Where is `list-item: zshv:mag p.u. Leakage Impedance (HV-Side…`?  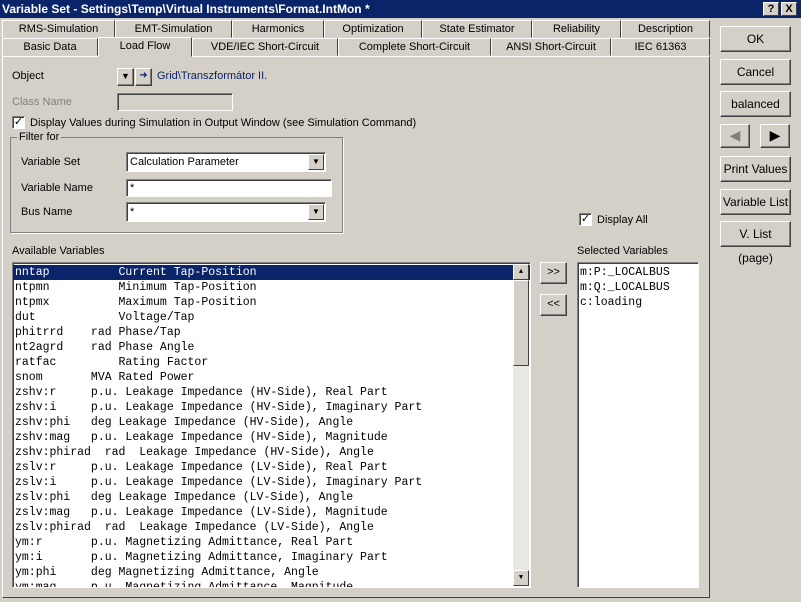 list-item: zshv:mag p.u. Leakage Impedance (HV-Side… is located at coordinates (271, 437).